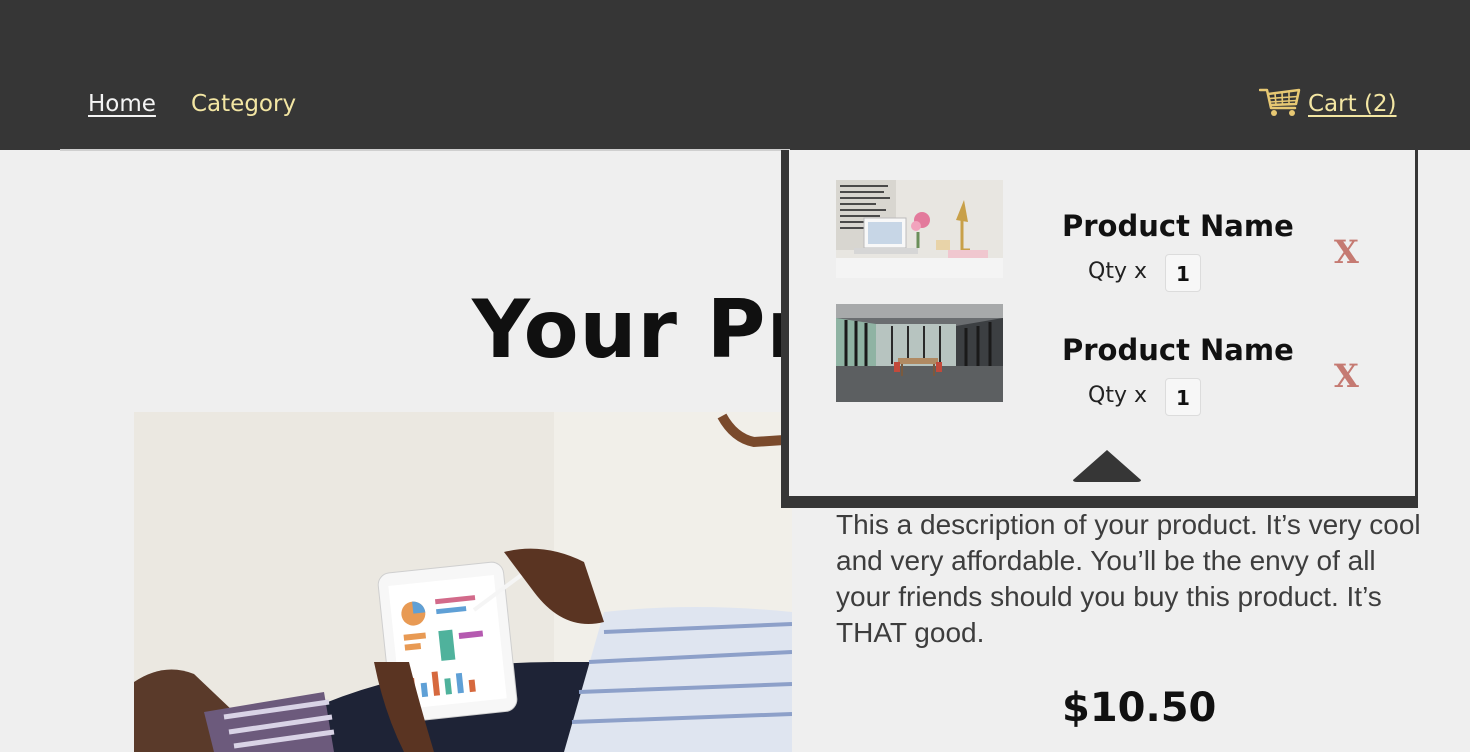 This screenshot has width=1470, height=752. Describe the element at coordinates (1107, 466) in the screenshot. I see `triangle-up-icon` at that location.